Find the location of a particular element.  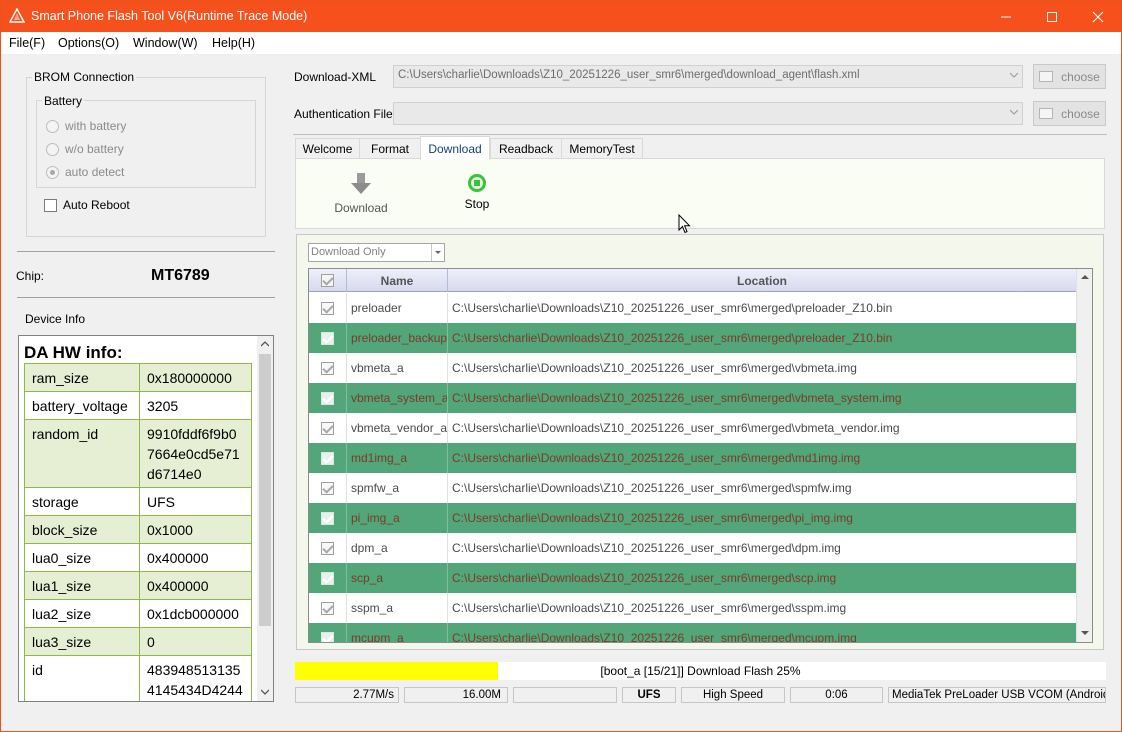

chip-value: MT6789 is located at coordinates (180, 275).